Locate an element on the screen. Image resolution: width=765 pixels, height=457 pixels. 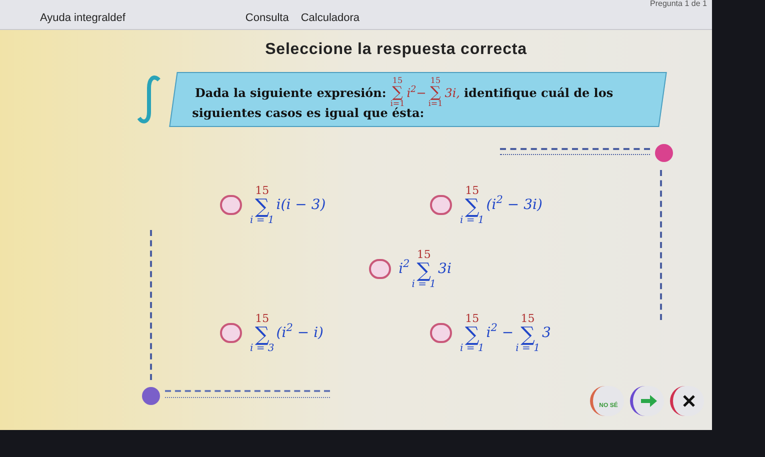
heading: Seleccione la respuesta correcta is located at coordinates (396, 50).